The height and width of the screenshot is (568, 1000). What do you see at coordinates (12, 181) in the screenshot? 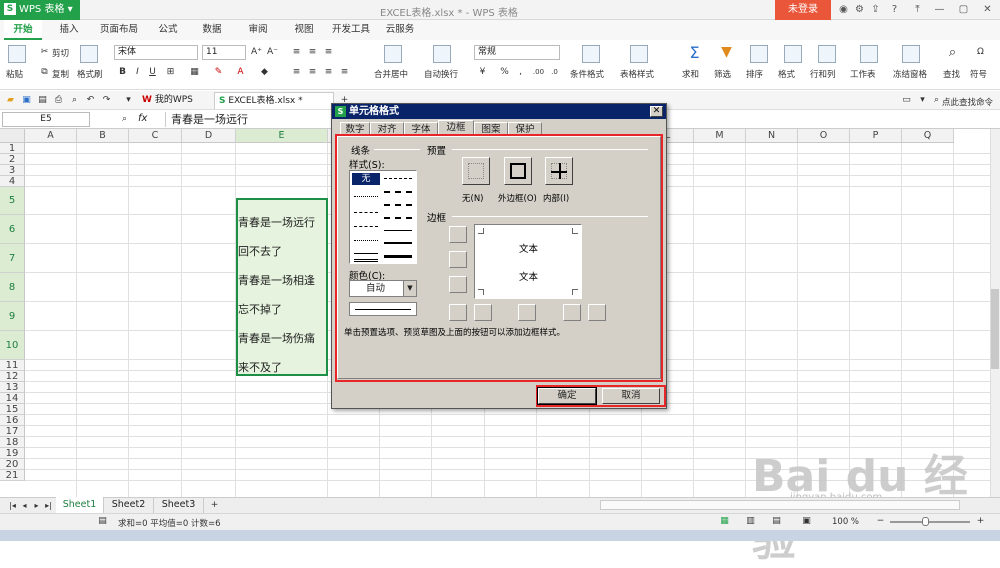
I see `row-header-4: 4` at bounding box center [12, 181].